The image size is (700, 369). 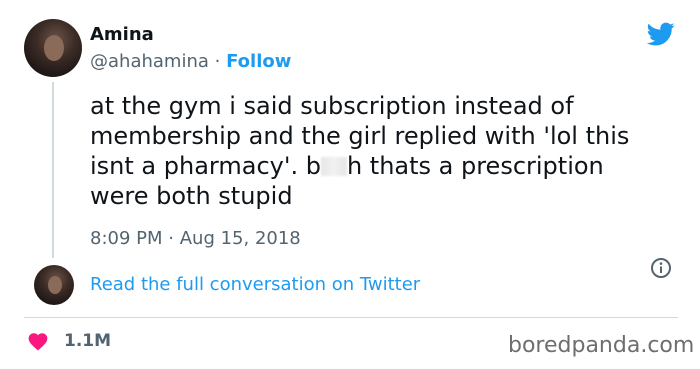 What do you see at coordinates (88, 341) in the screenshot?
I see `like-count: 1.1M` at bounding box center [88, 341].